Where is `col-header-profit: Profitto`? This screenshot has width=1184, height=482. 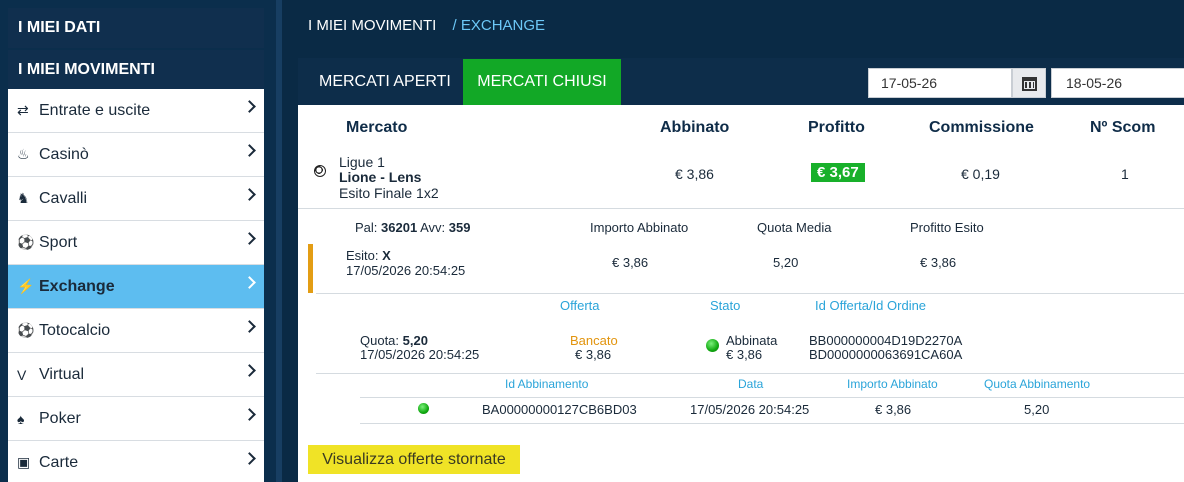
col-header-profit: Profitto is located at coordinates (836, 127).